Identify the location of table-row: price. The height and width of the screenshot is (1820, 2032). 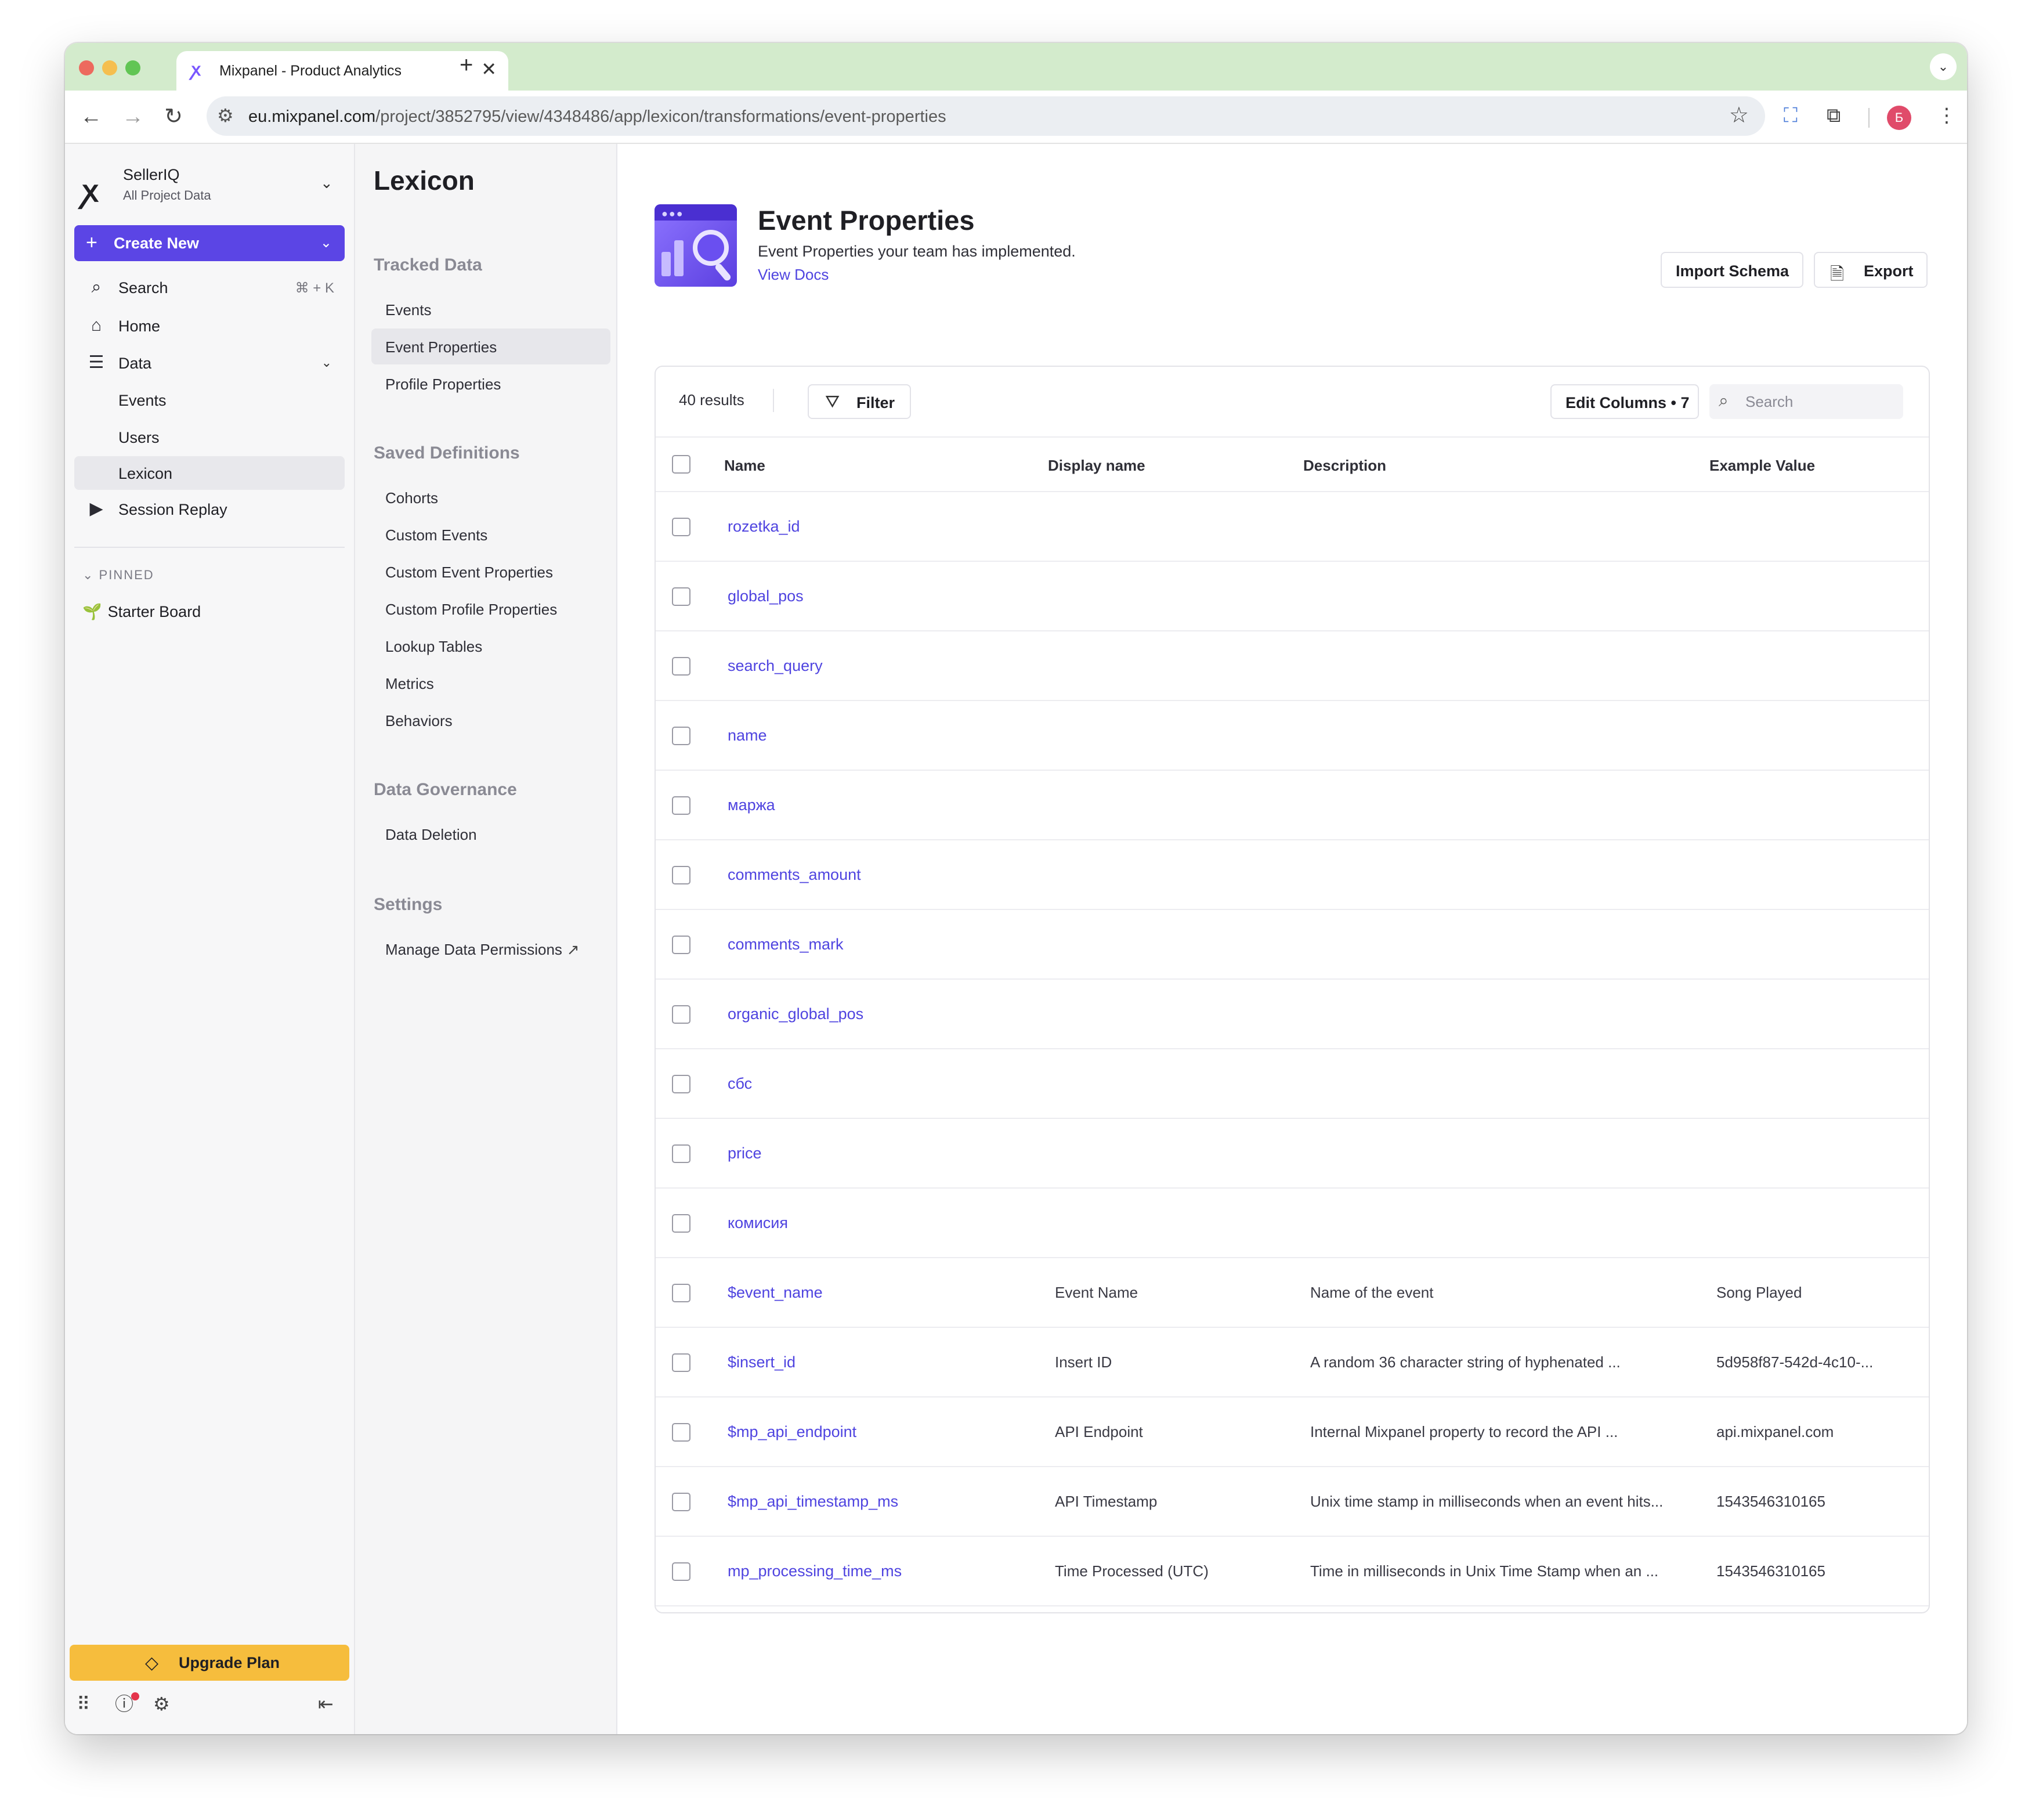
(1293, 1154).